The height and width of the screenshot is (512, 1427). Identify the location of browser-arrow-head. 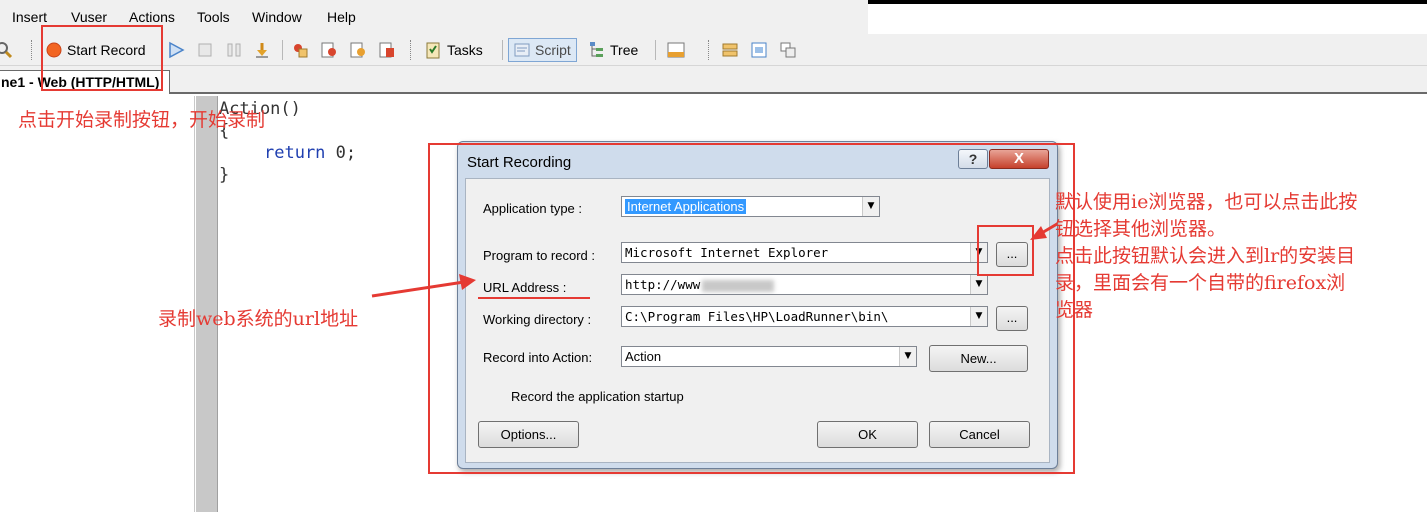
(1038, 233).